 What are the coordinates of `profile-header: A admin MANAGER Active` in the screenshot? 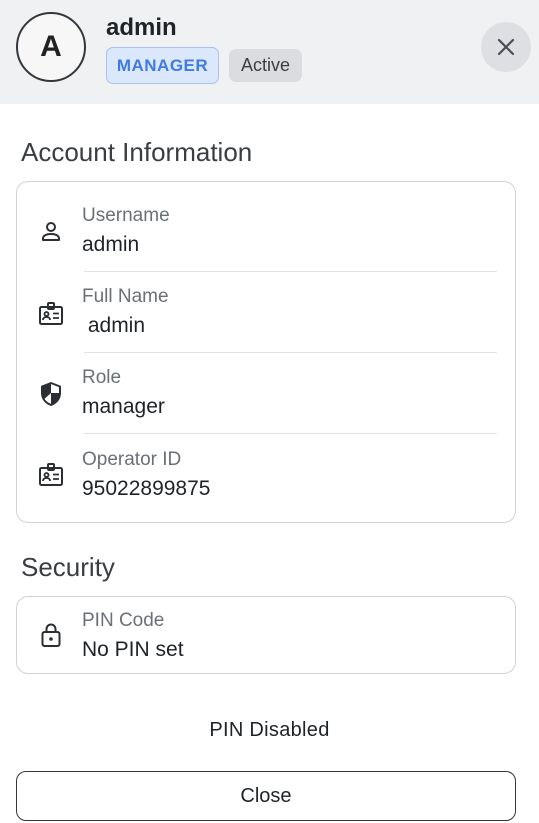 It's located at (269, 52).